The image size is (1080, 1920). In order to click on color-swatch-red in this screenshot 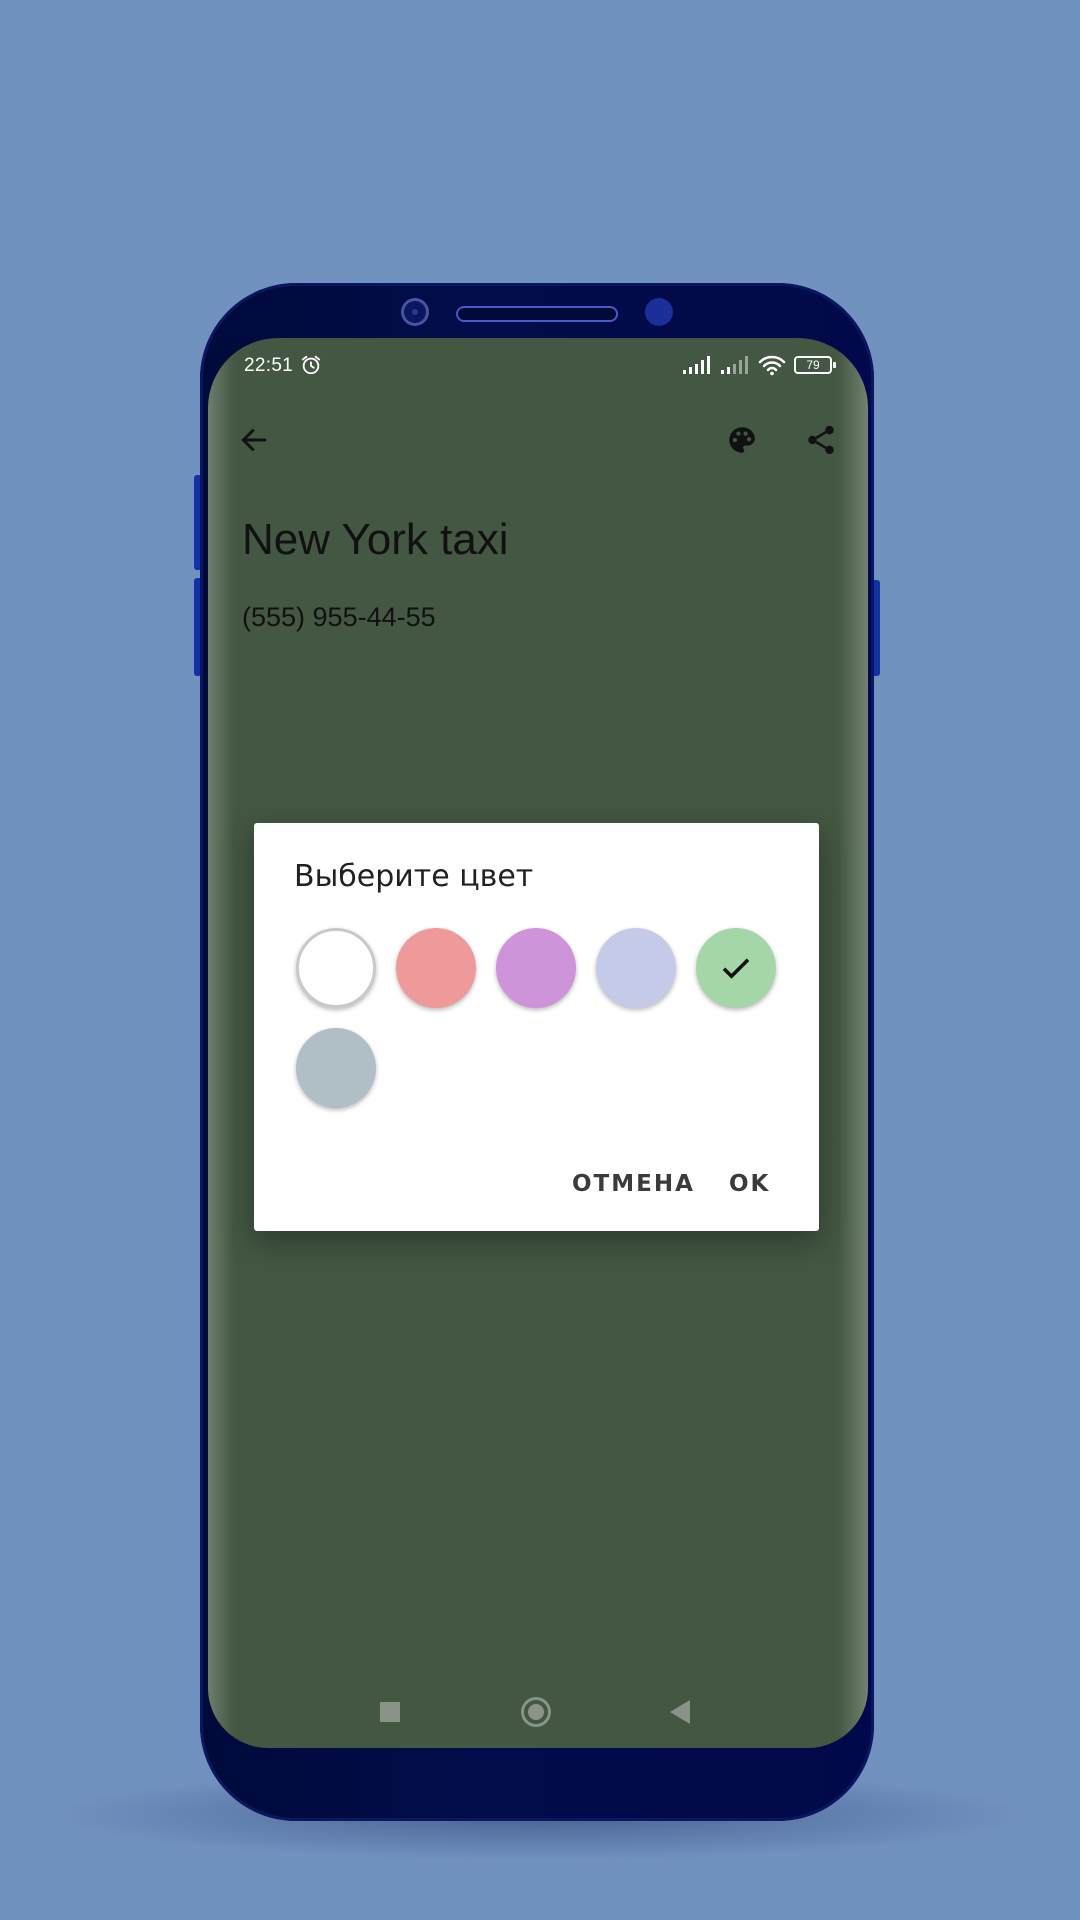, I will do `click(436, 968)`.